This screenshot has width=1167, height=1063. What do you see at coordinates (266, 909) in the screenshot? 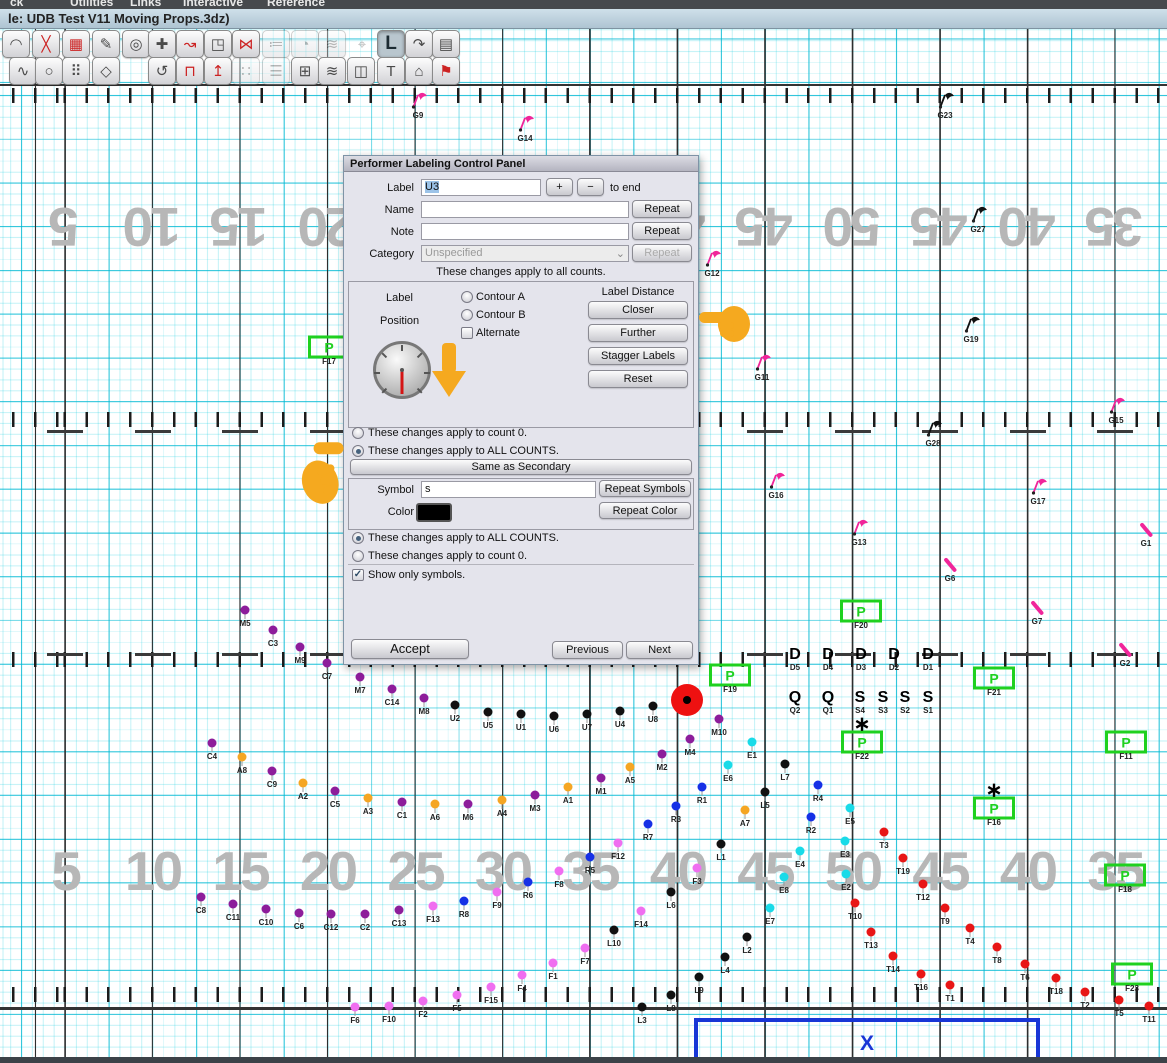
I see `performer-dot-C10` at bounding box center [266, 909].